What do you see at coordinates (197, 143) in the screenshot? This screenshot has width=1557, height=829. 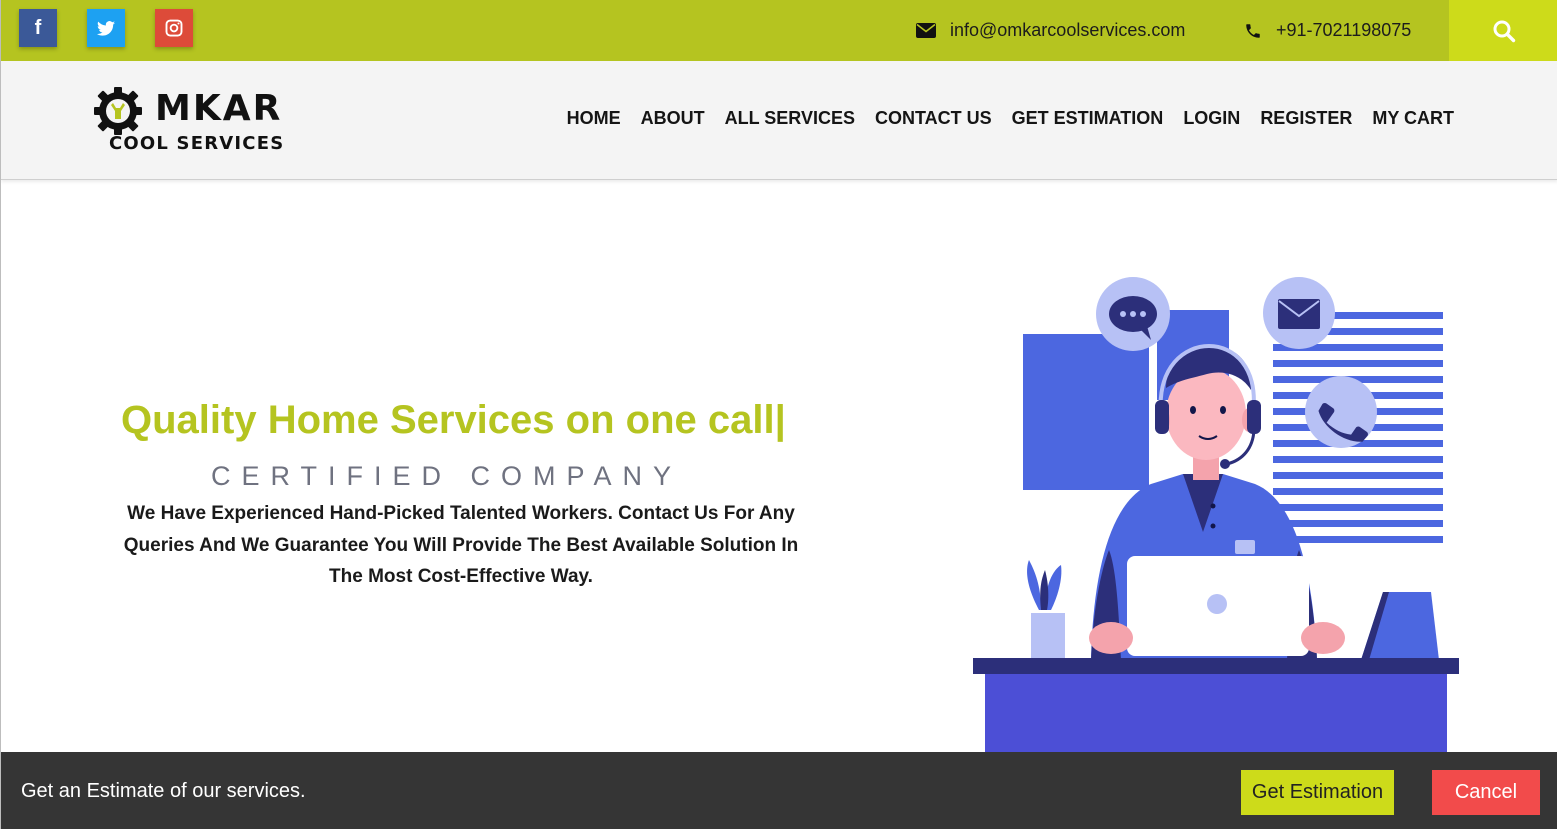 I see `brand-subtitle: COOL SERVICES` at bounding box center [197, 143].